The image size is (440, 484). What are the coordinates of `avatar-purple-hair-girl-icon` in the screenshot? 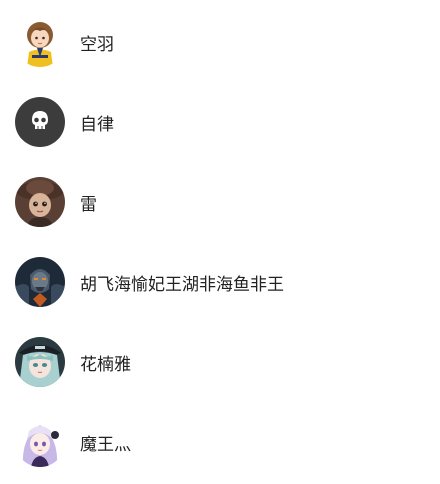 It's located at (40, 442).